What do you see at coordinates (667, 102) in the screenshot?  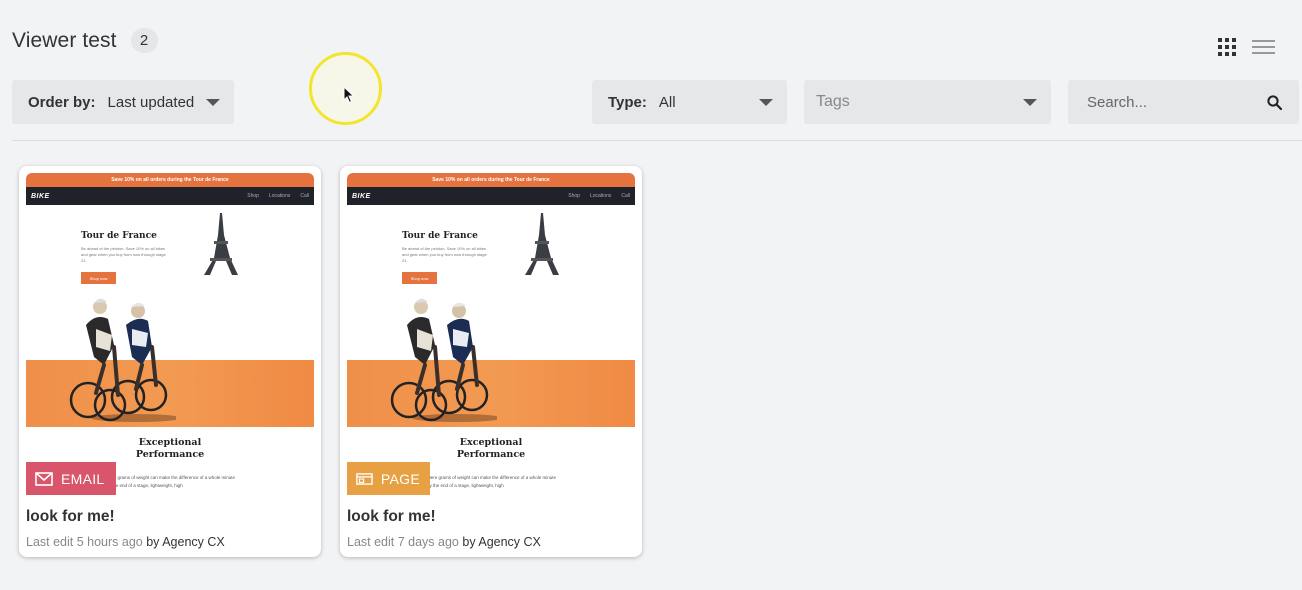 I see `type-filter-value: All` at bounding box center [667, 102].